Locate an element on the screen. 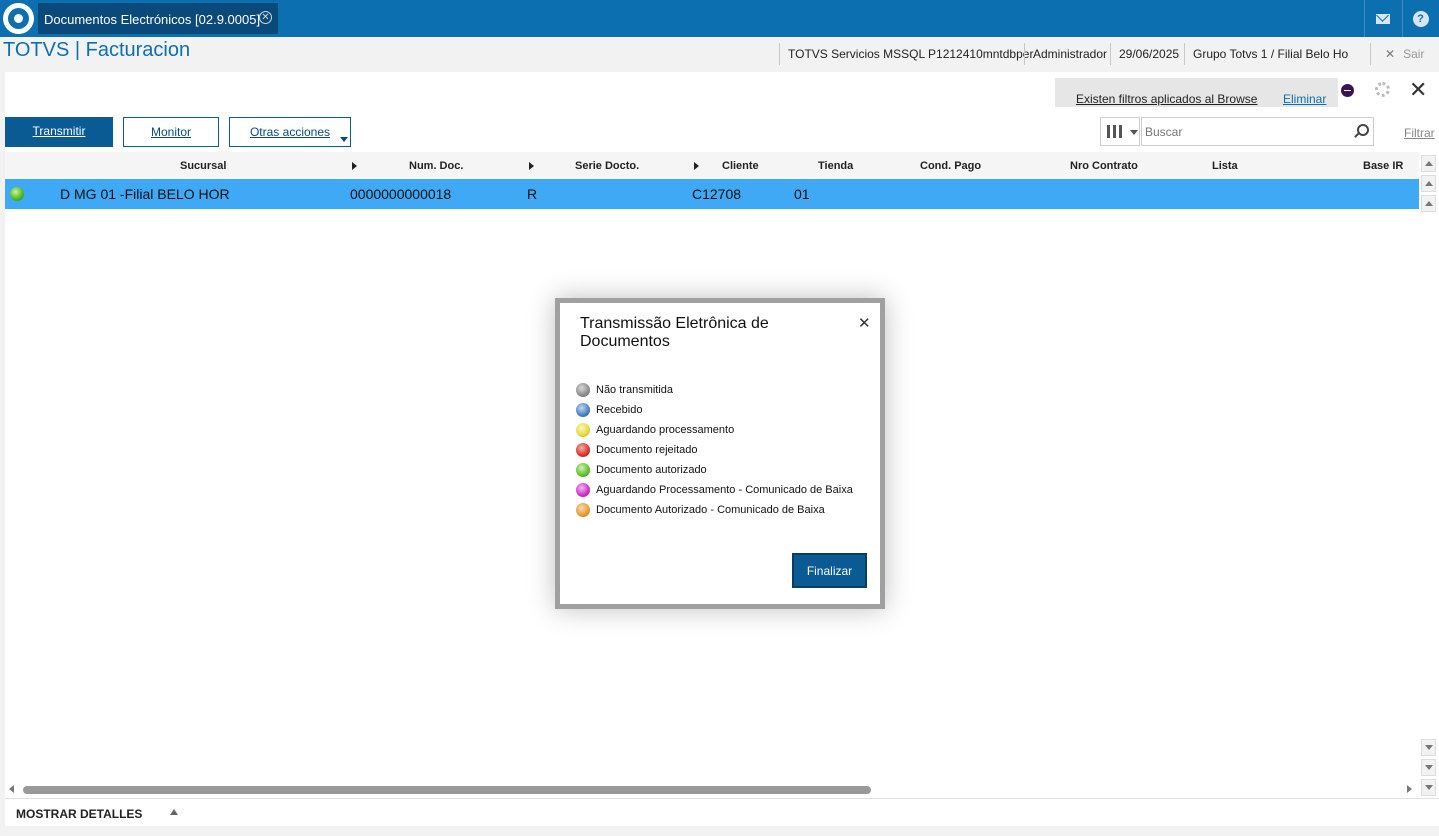 The image size is (1439, 836). status-authorized-icon is located at coordinates (17, 194).